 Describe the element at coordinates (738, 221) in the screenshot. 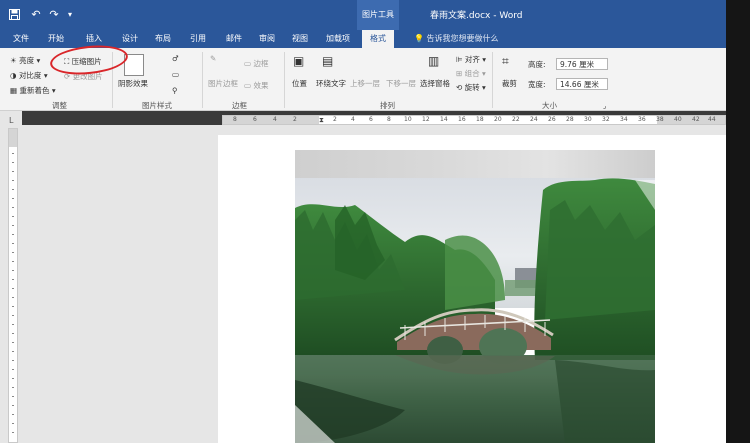

I see `window-right-border` at that location.